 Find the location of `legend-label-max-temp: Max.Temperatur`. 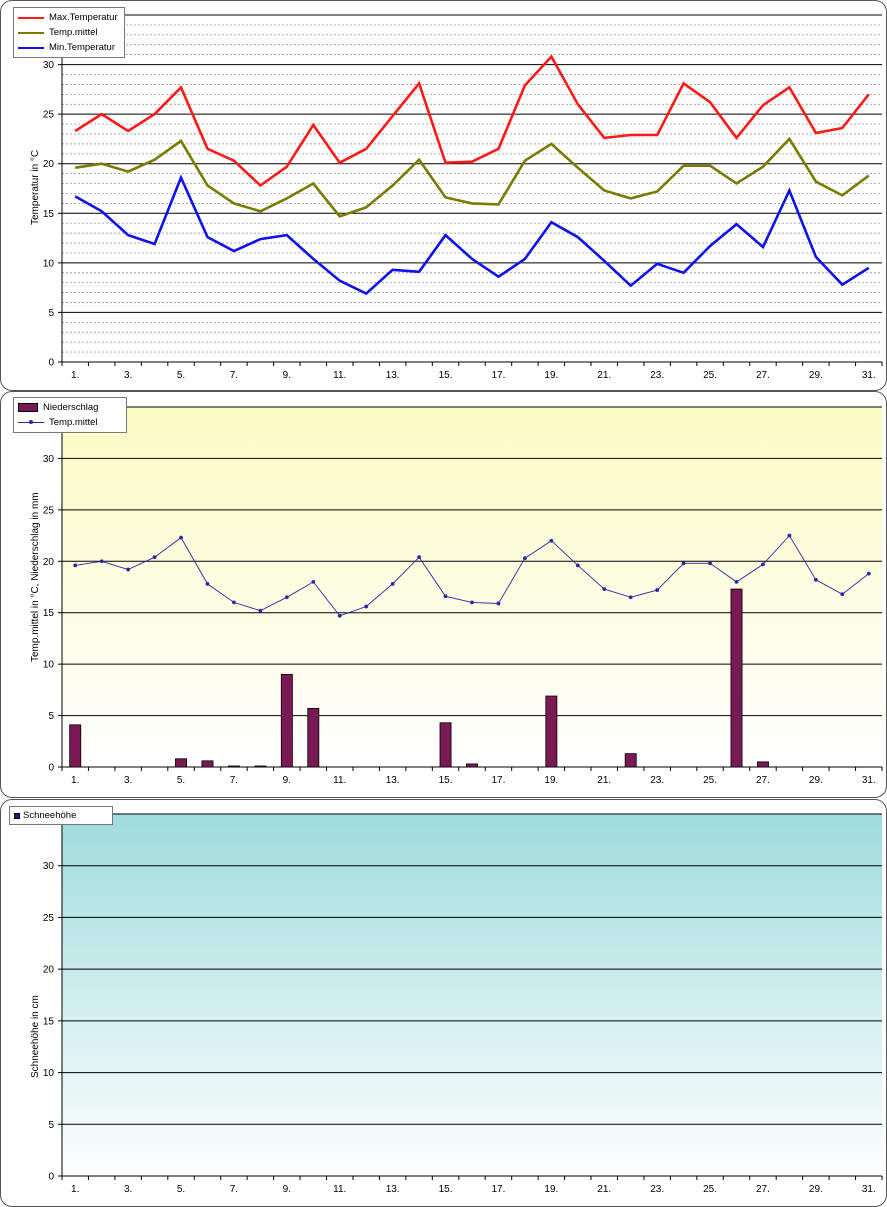

legend-label-max-temp: Max.Temperatur is located at coordinates (83, 17).